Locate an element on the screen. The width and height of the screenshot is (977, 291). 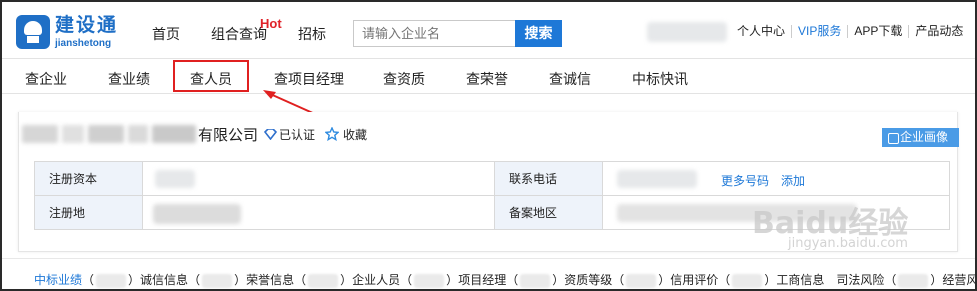
phone-label: 联系电话 is located at coordinates (548, 178).